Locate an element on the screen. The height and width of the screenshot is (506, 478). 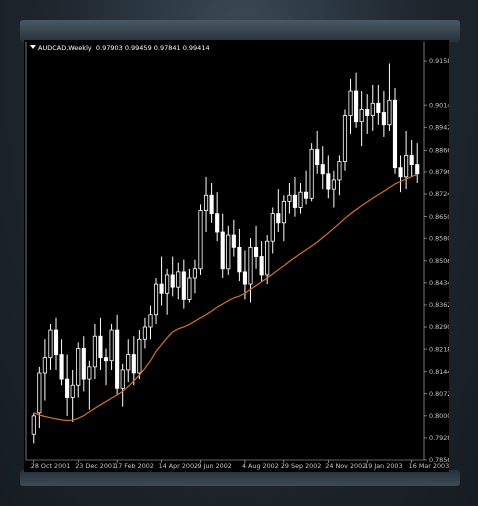
y-tick-label: 0.84340 is located at coordinates (439, 283).